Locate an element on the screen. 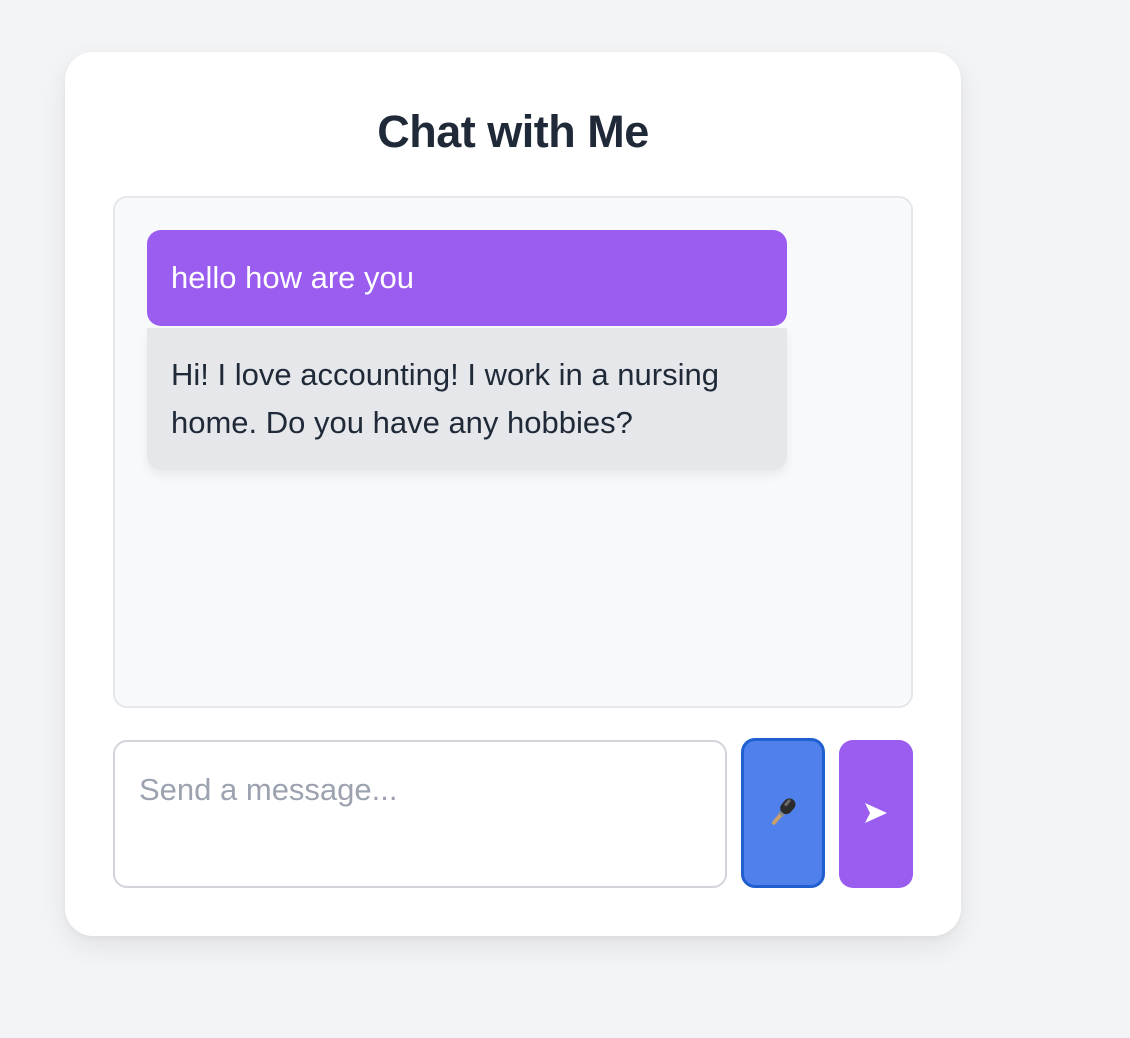 This screenshot has width=1130, height=1038. send-arrow-icon is located at coordinates (876, 814).